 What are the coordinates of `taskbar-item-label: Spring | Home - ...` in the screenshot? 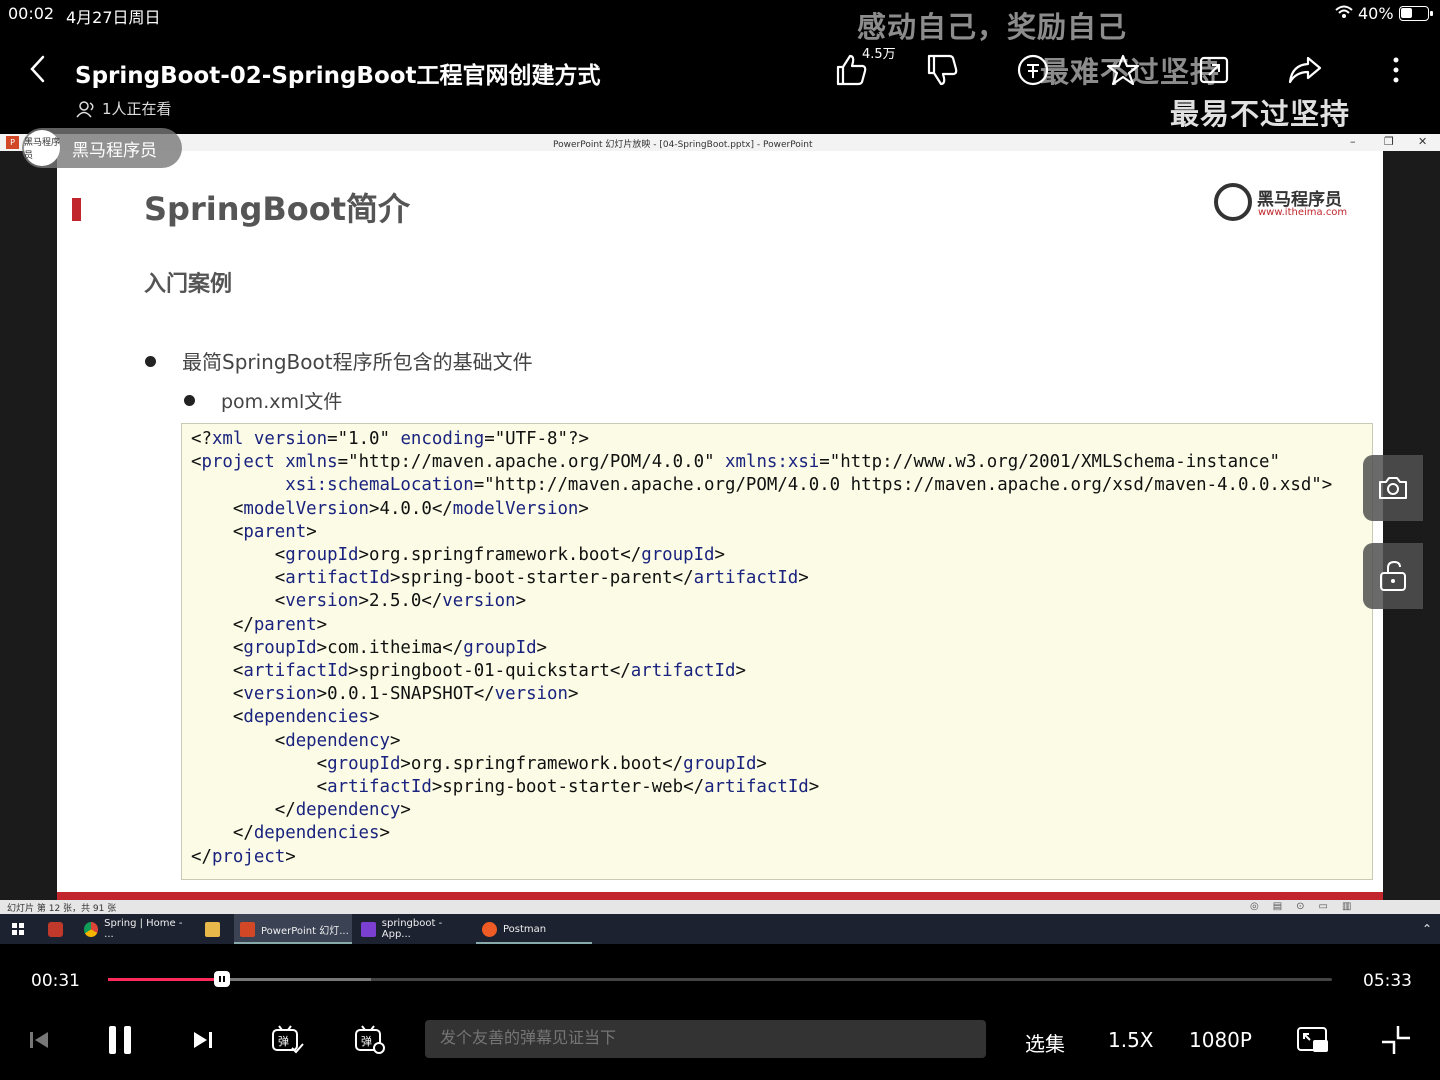 It's located at (143, 929).